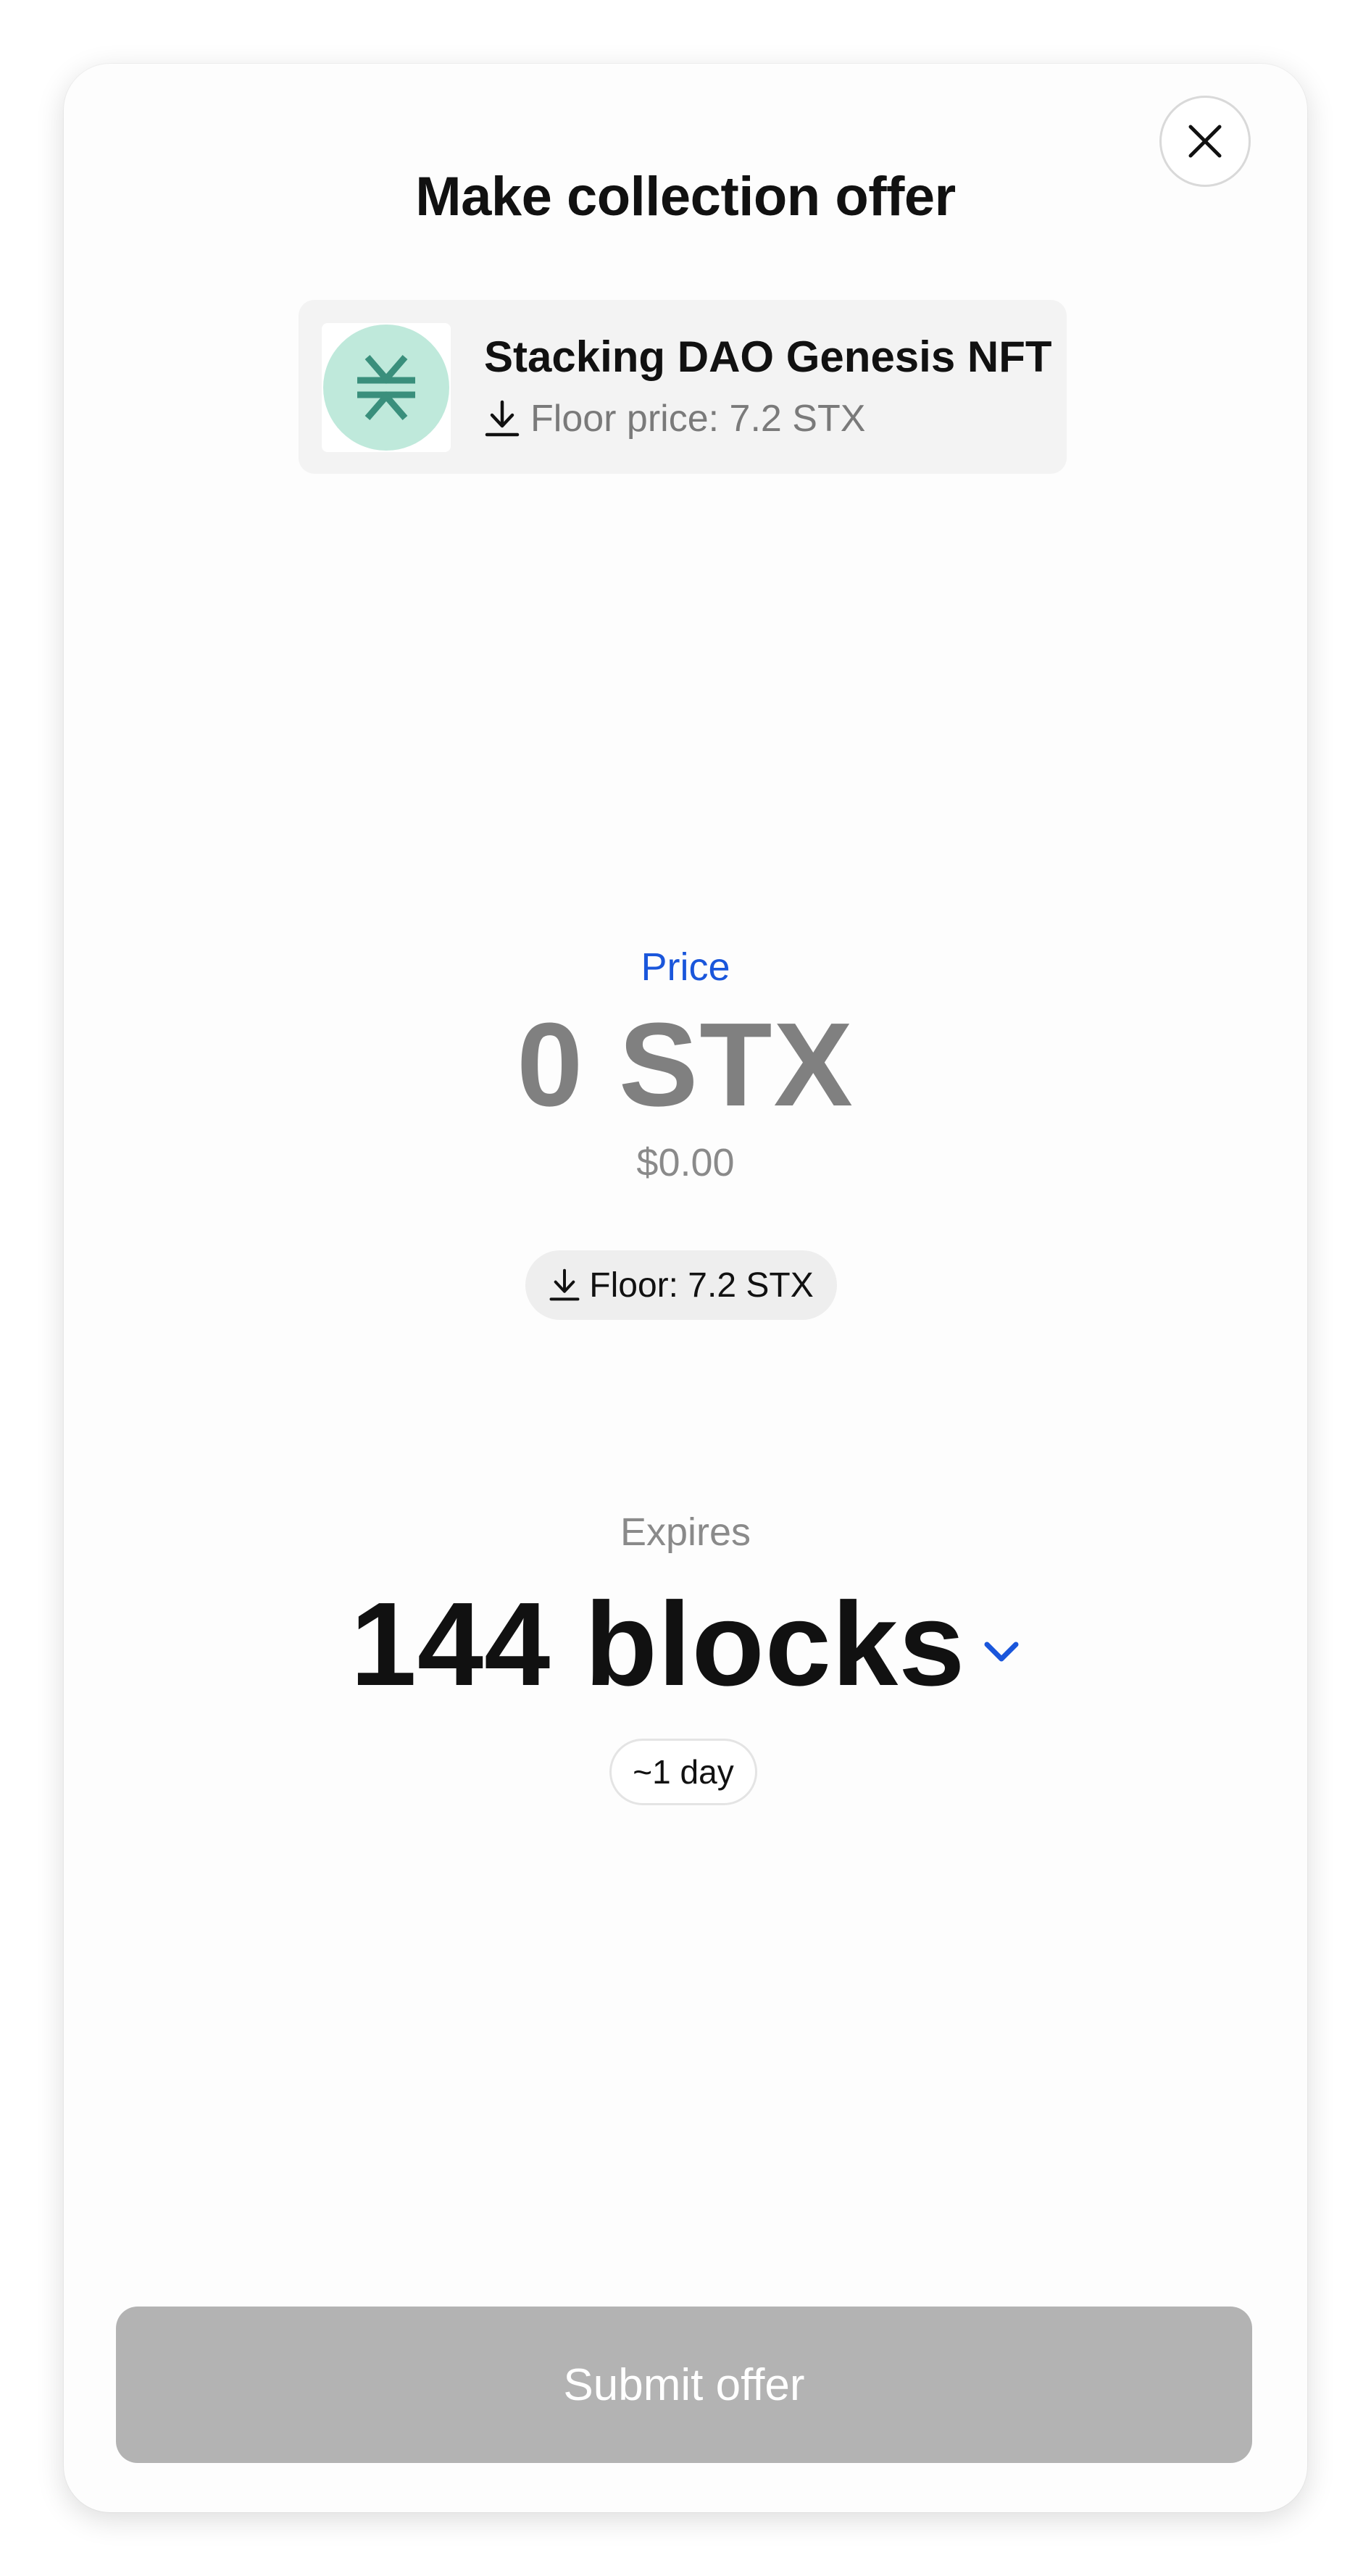  Describe the element at coordinates (685, 196) in the screenshot. I see `modal-title: Make collection offer` at that location.